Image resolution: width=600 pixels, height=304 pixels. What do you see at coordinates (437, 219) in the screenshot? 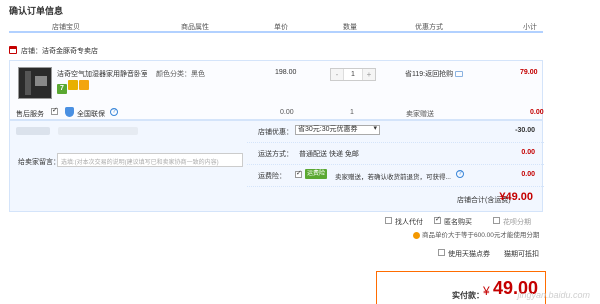
I see `anonymous-checkbox` at bounding box center [437, 219].